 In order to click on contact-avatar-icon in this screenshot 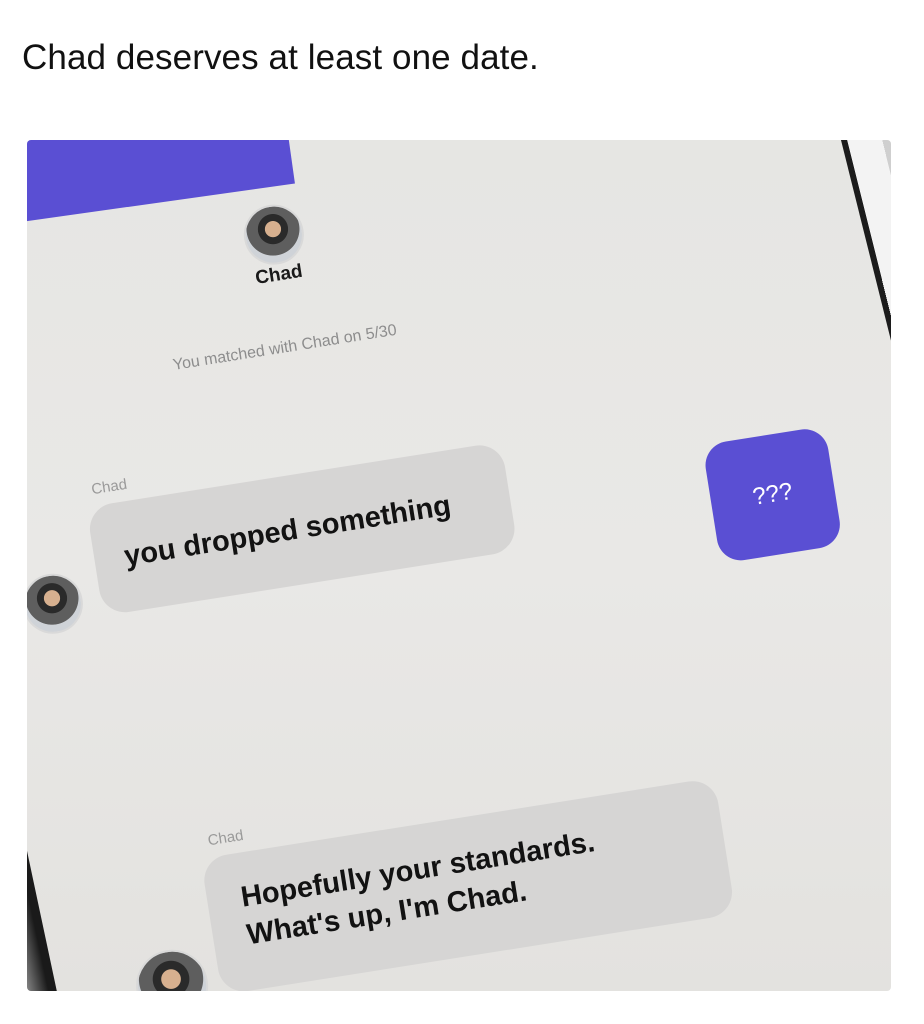, I will do `click(274, 234)`.